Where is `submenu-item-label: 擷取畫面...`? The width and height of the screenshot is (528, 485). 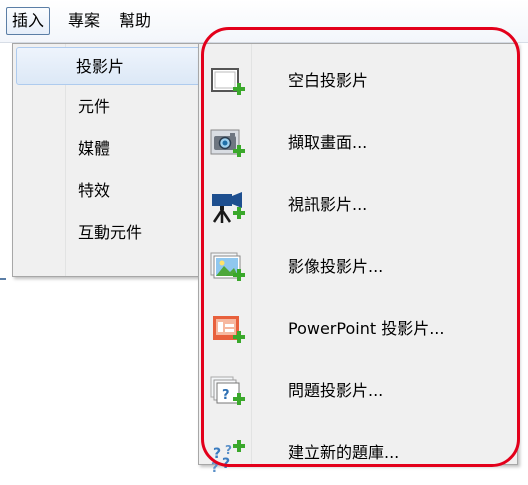
submenu-item-label: 擷取畫面... is located at coordinates (328, 142).